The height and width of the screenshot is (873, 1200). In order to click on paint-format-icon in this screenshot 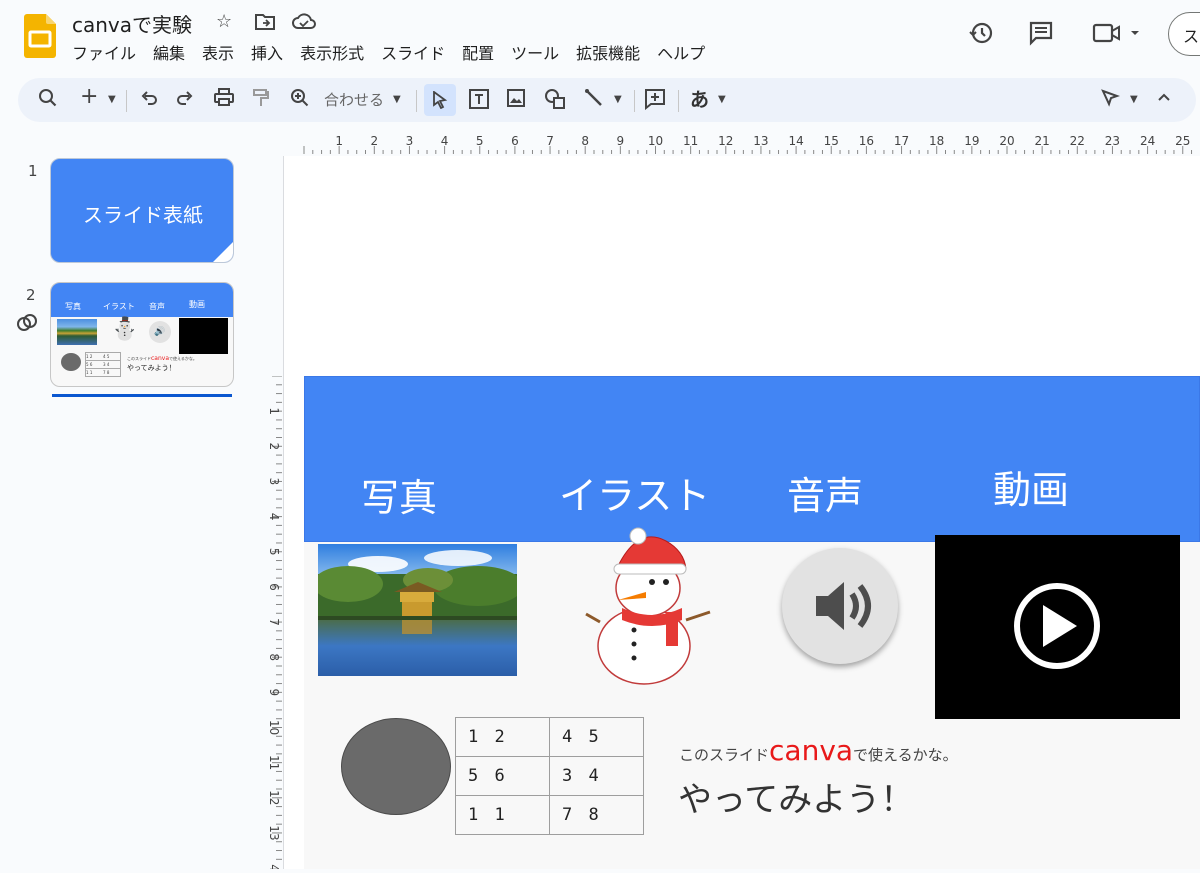, I will do `click(261, 100)`.